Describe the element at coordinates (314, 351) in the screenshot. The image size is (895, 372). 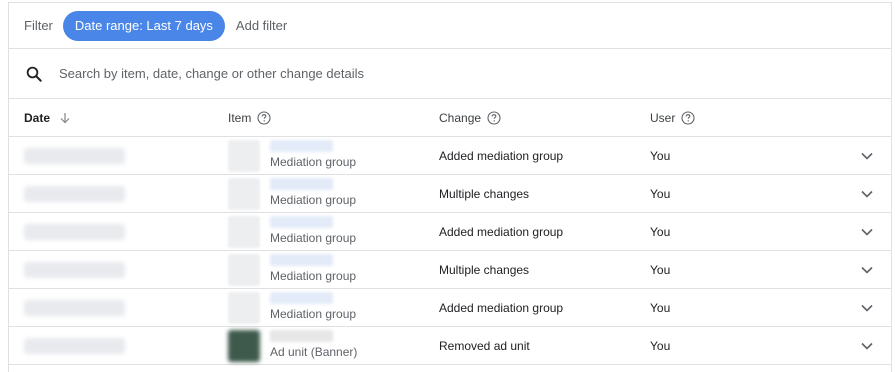
I see `item-type: Ad unit (Banner)` at that location.